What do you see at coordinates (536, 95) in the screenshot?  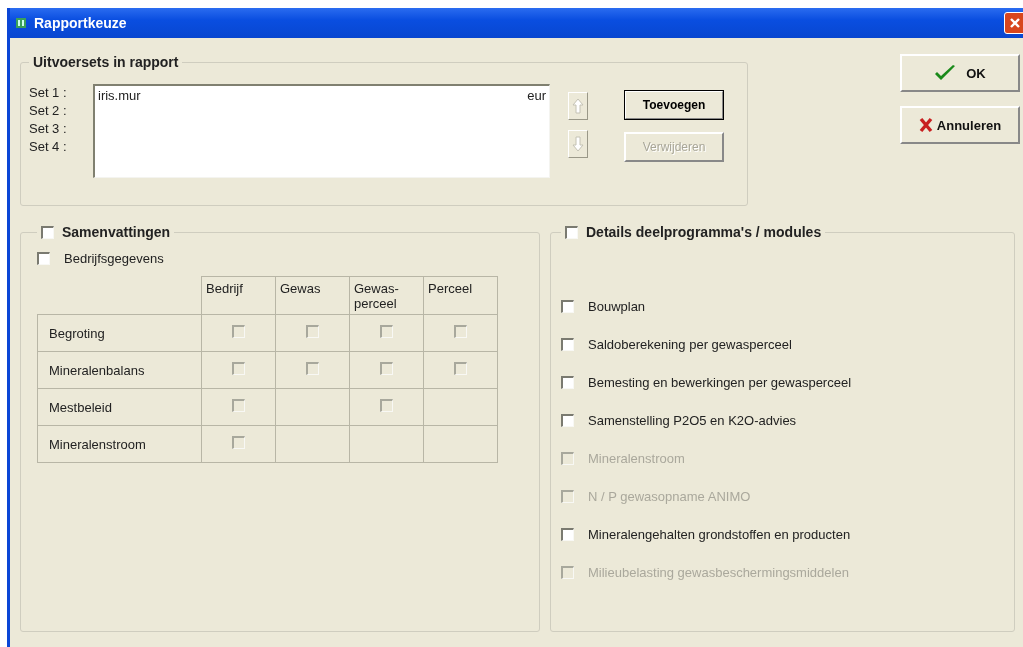 I see `set-unit: eur` at bounding box center [536, 95].